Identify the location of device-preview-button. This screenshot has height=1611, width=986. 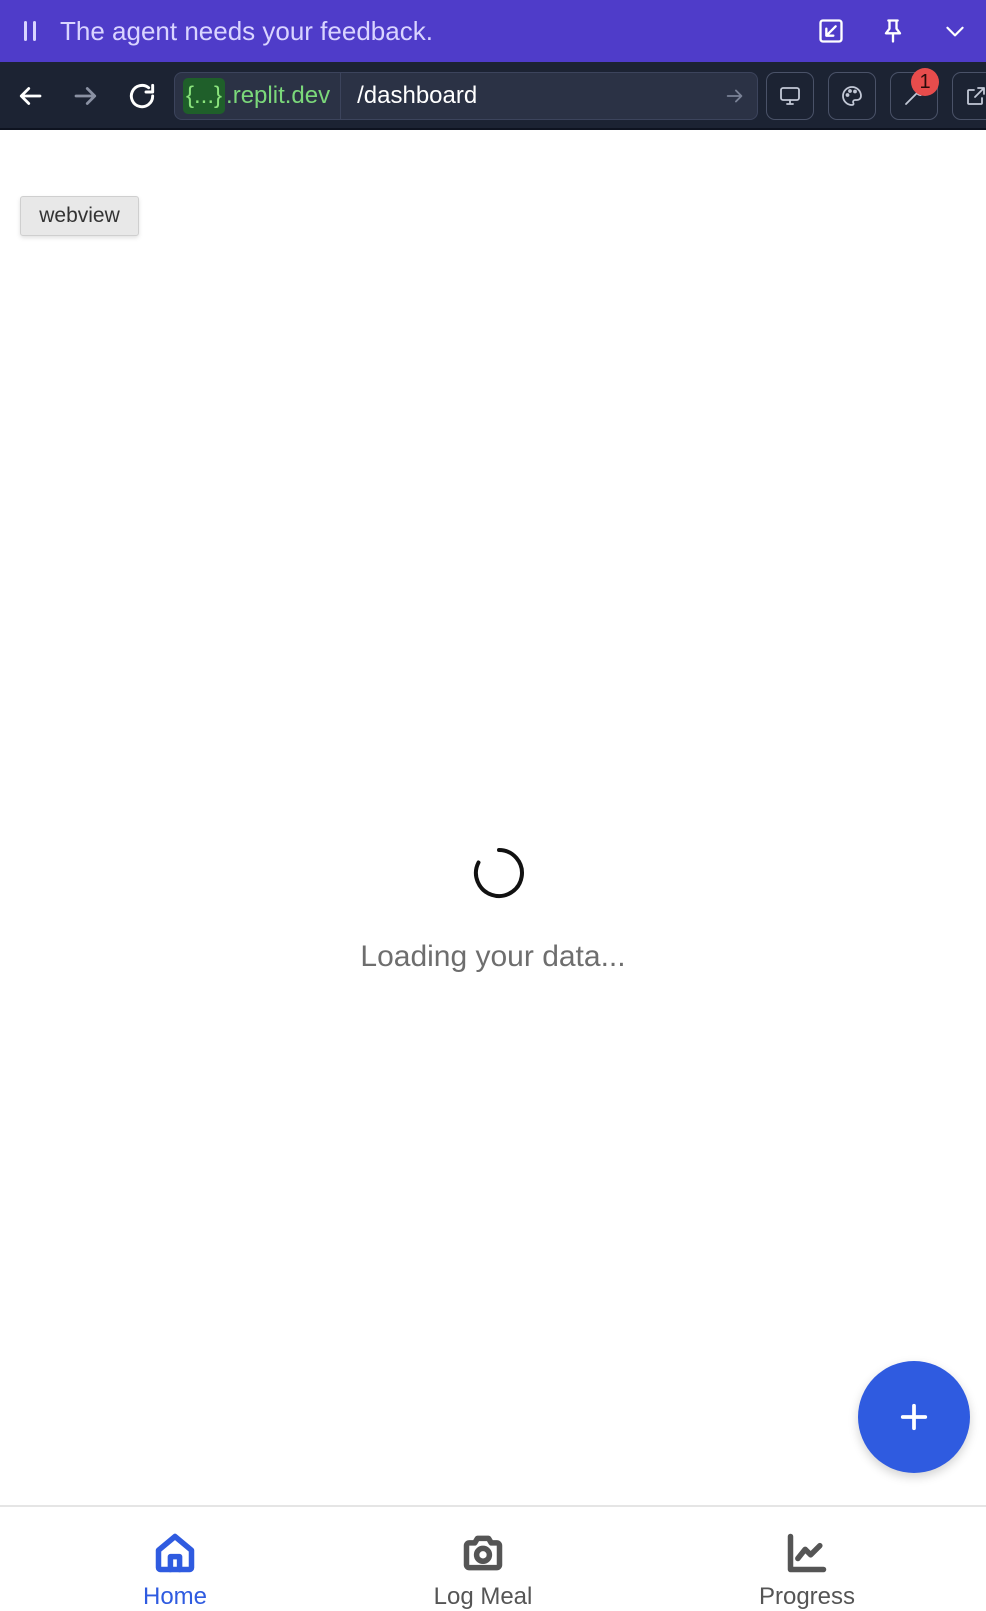
(790, 96).